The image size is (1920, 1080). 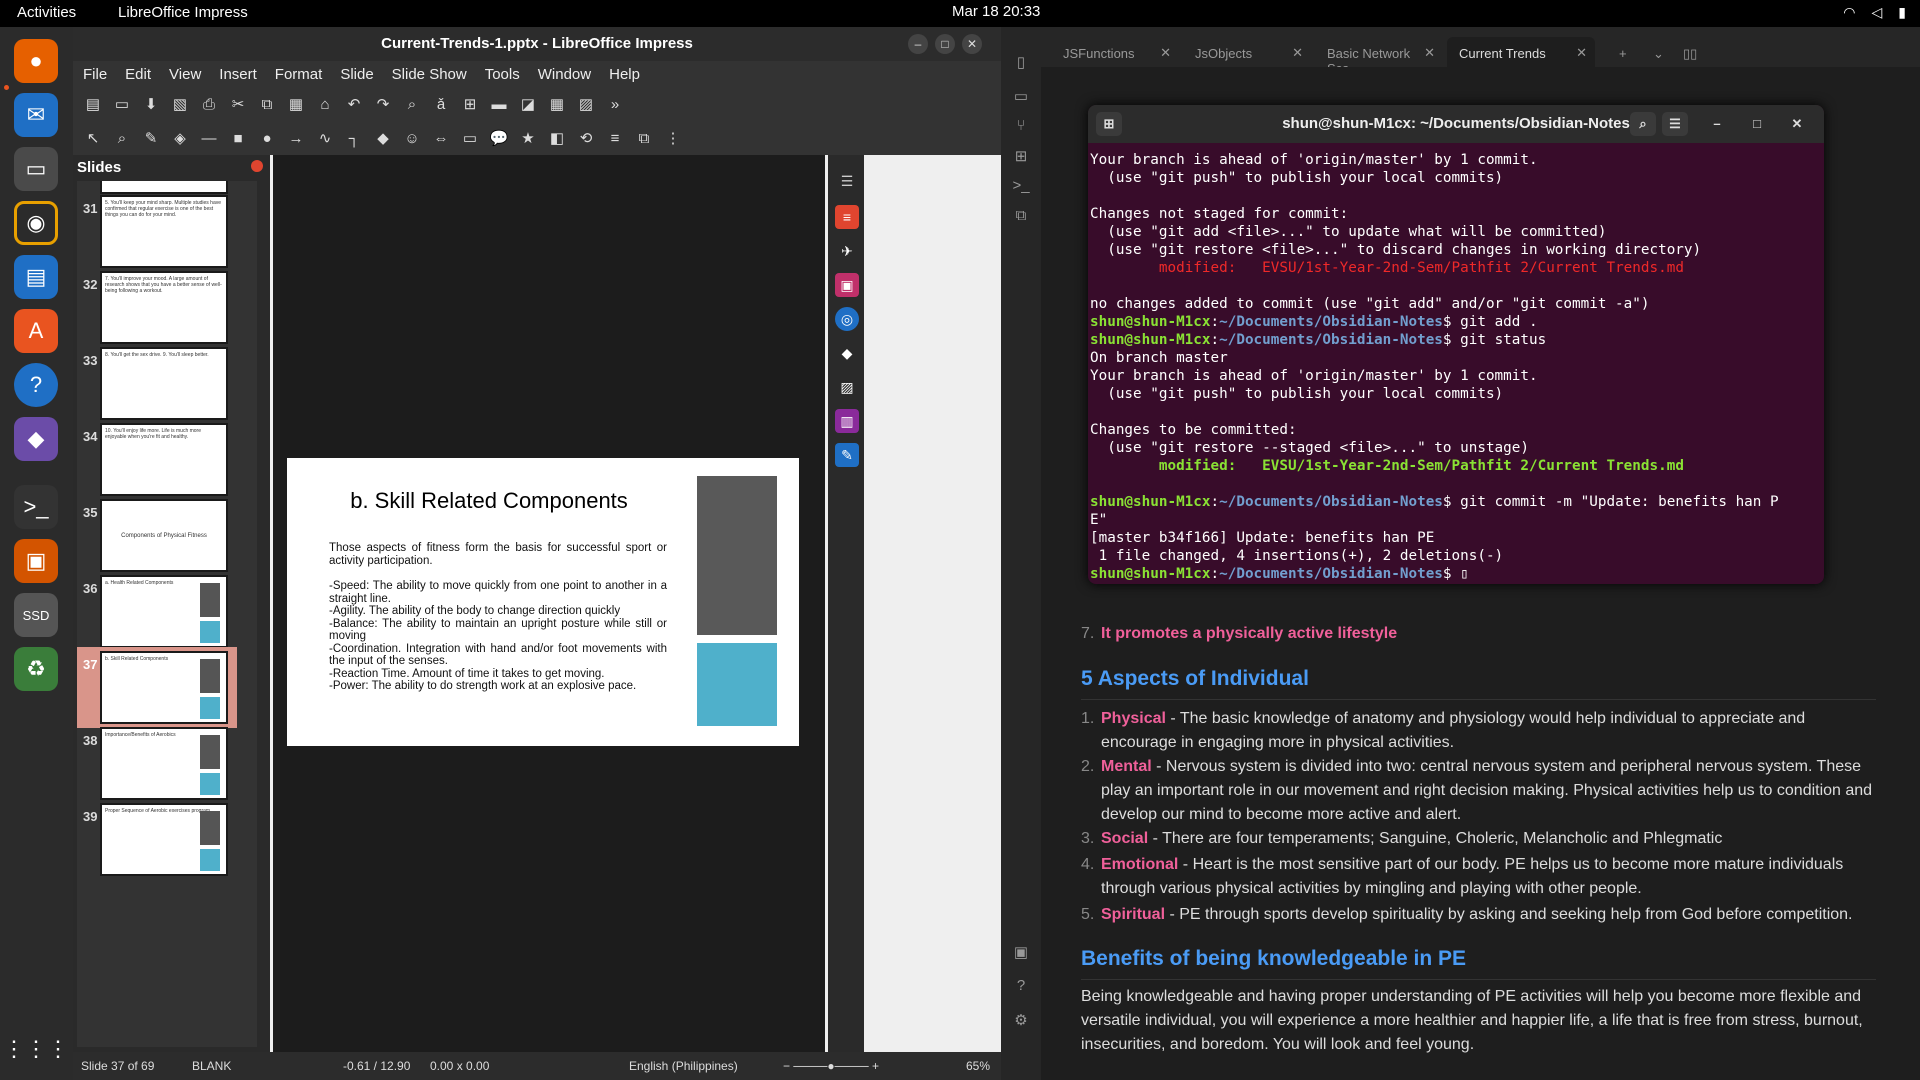 I want to click on redo-icon: ↷, so click(x=383, y=104).